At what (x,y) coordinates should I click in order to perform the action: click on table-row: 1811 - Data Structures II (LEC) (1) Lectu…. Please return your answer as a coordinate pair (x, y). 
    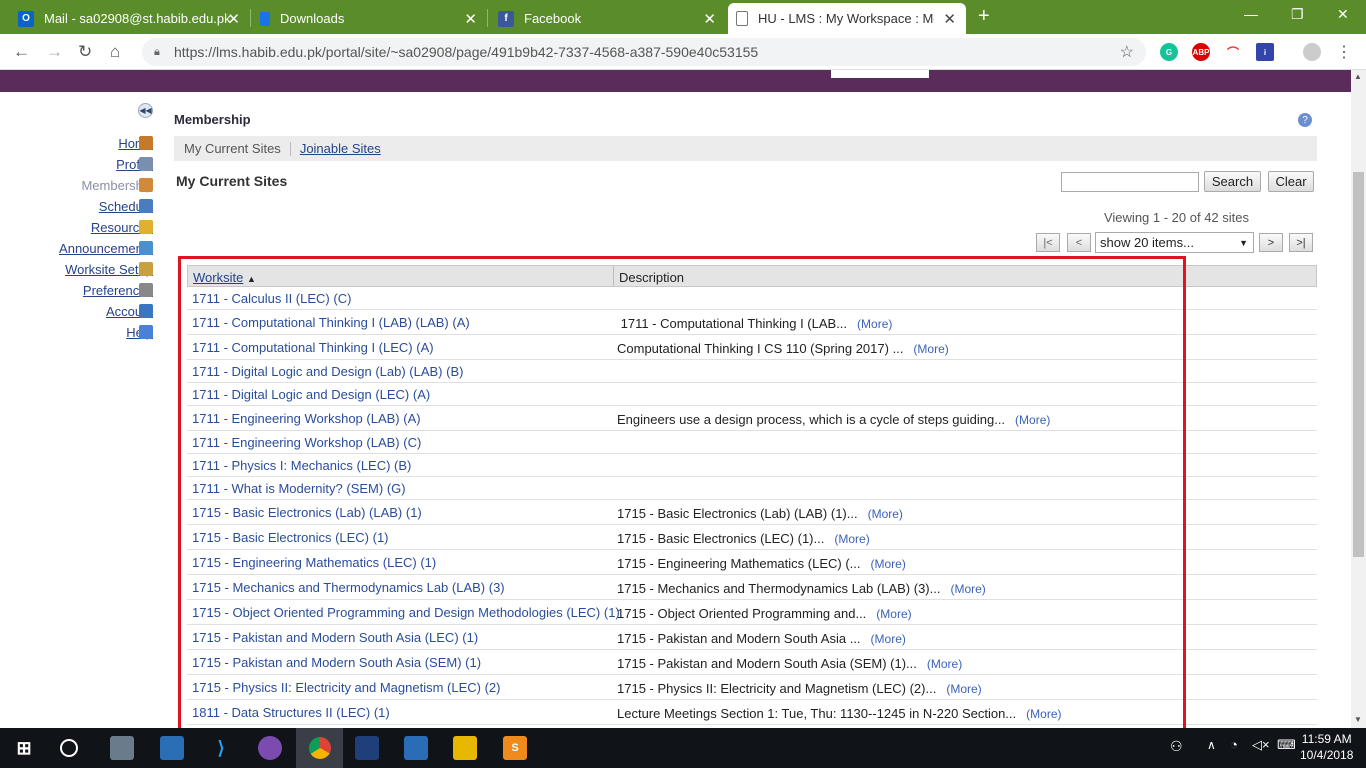
    Looking at the image, I should click on (752, 712).